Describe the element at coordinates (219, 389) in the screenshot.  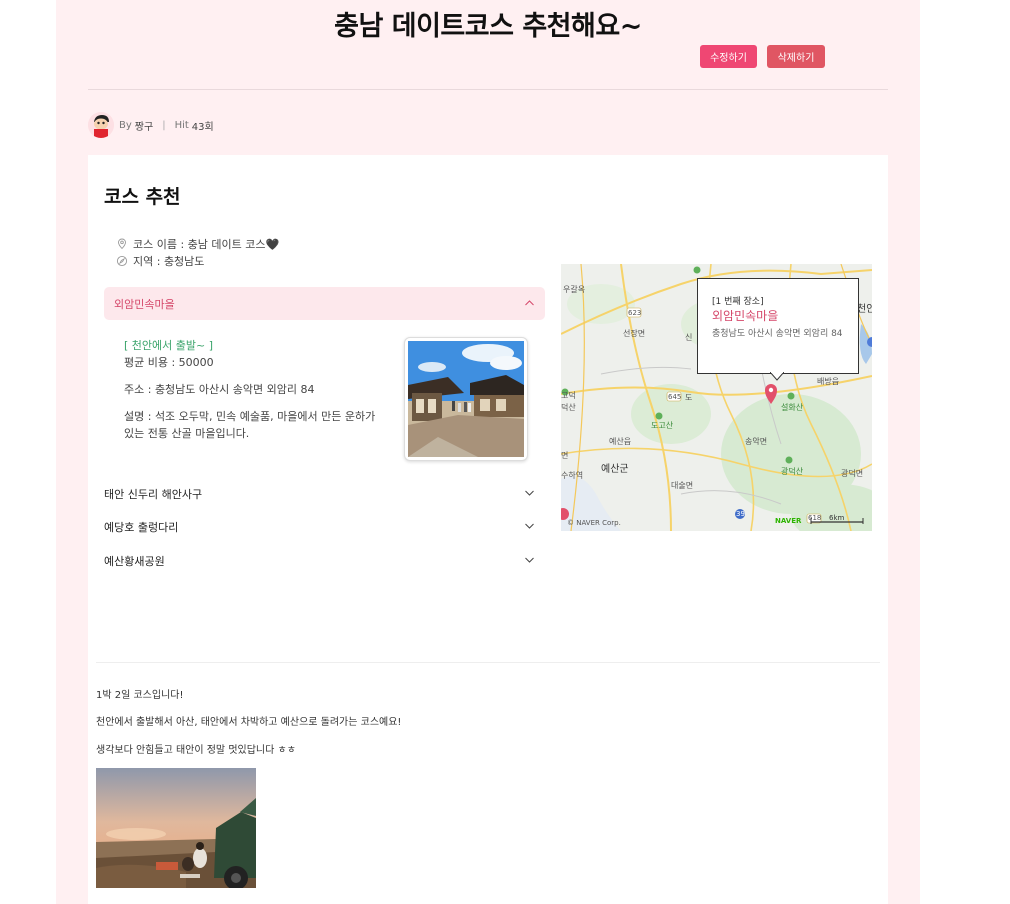
I see `place-address: 주소 : 충청남도 아산시 송악면 외암리 84` at that location.